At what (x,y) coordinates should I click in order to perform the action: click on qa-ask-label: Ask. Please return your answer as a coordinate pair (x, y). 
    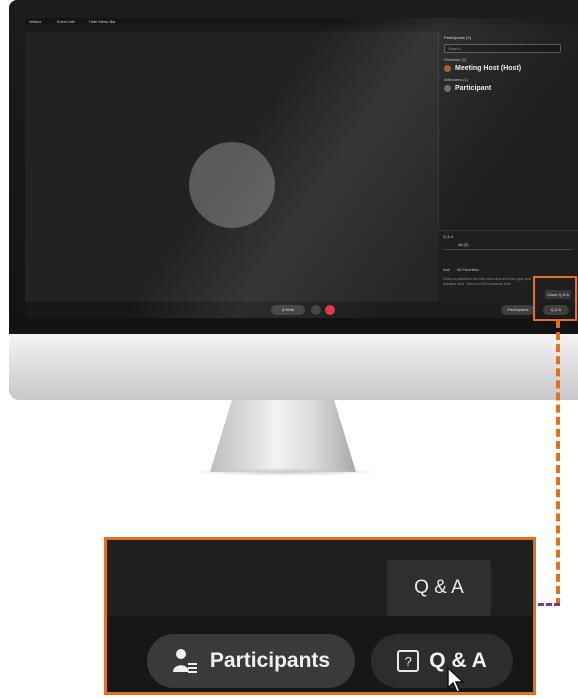
    Looking at the image, I should click on (446, 269).